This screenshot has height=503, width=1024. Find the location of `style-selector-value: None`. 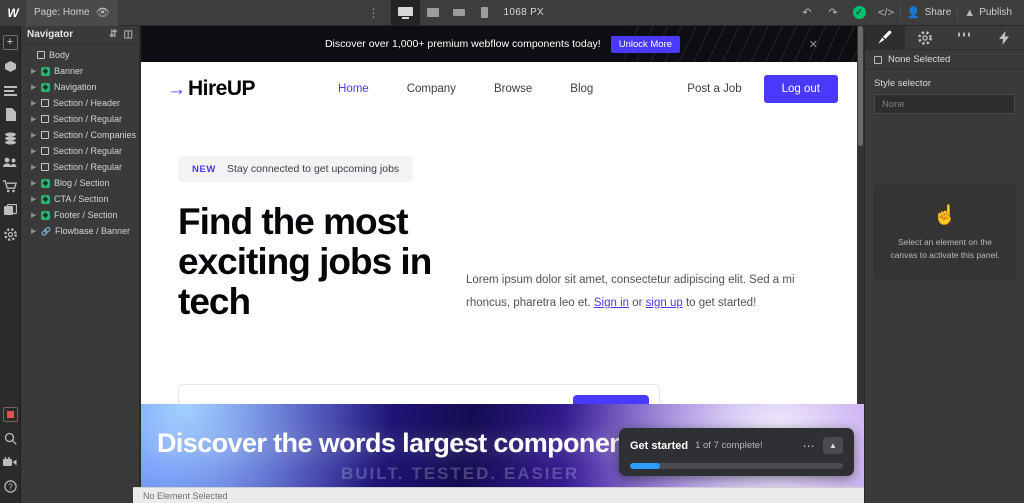

style-selector-value: None is located at coordinates (893, 104).